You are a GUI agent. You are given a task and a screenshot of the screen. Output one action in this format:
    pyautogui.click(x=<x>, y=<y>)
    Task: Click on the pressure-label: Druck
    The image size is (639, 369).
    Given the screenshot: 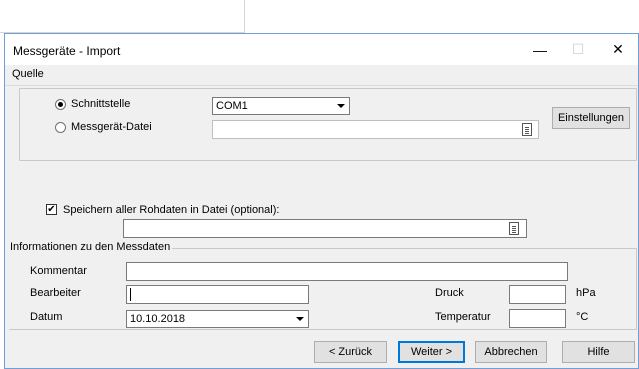 What is the action you would take?
    pyautogui.click(x=449, y=293)
    